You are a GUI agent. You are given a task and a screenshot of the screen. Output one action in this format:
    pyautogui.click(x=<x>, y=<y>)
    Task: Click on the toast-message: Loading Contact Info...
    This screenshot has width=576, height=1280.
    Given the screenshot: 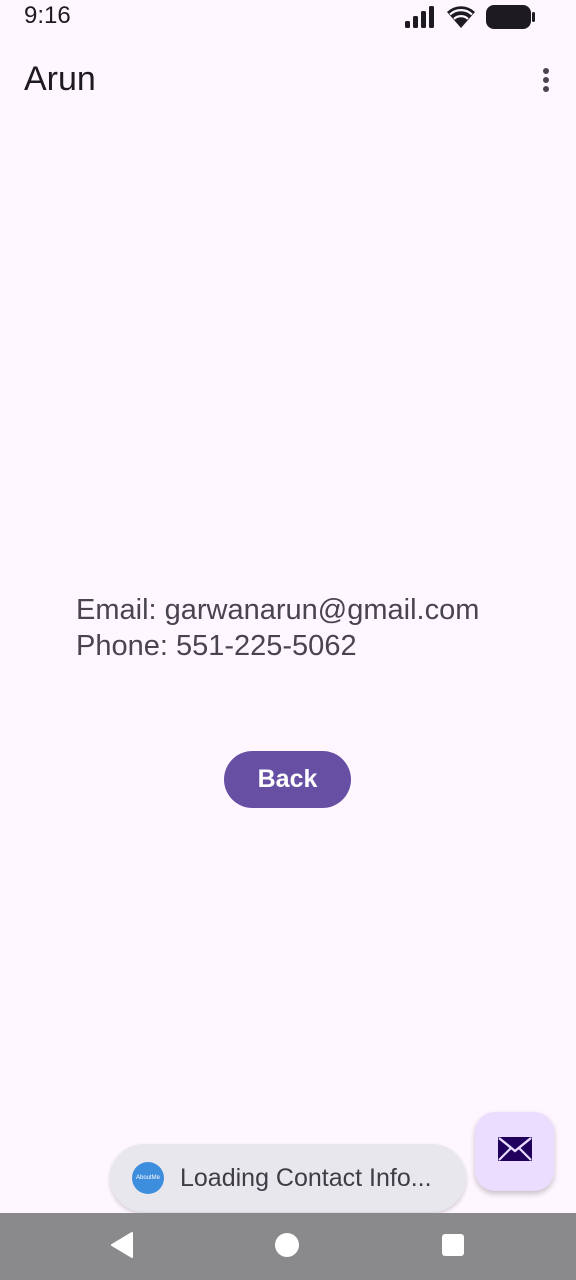 What is the action you would take?
    pyautogui.click(x=306, y=1177)
    